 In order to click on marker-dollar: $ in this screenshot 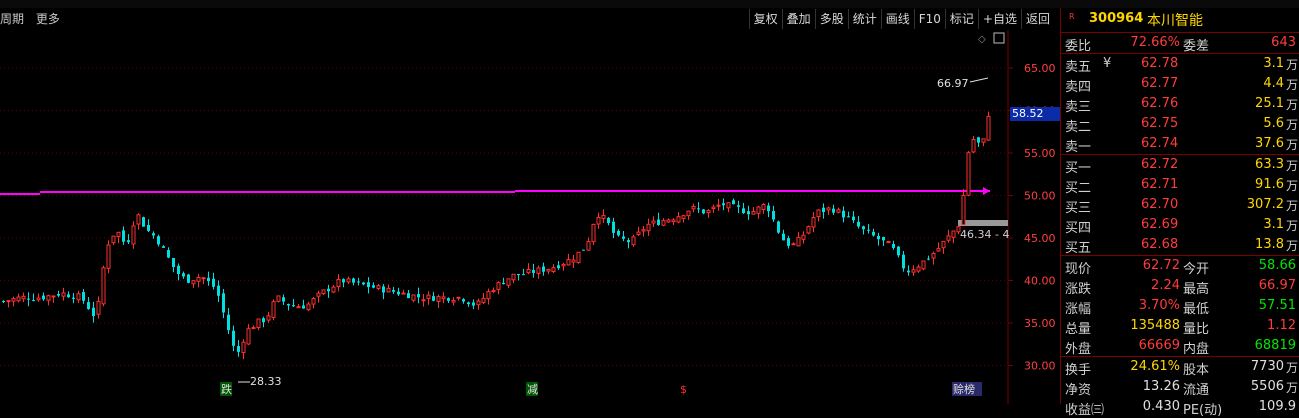, I will do `click(683, 389)`.